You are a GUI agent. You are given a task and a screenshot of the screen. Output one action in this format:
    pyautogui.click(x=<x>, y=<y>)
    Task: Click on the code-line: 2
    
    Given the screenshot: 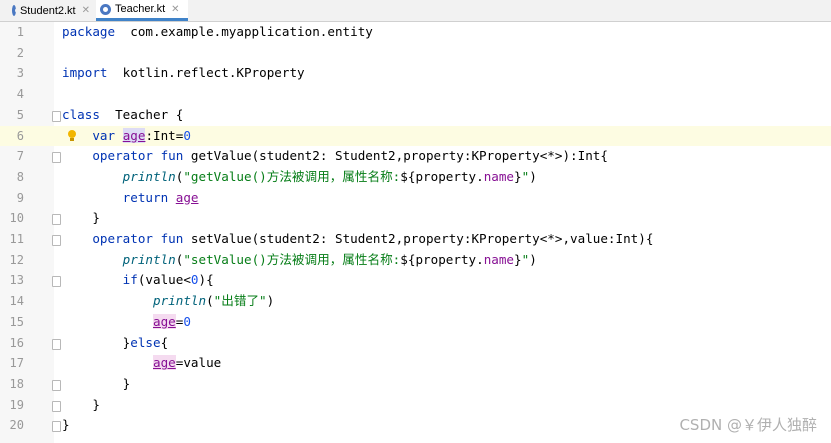 What is the action you would take?
    pyautogui.click(x=415, y=53)
    